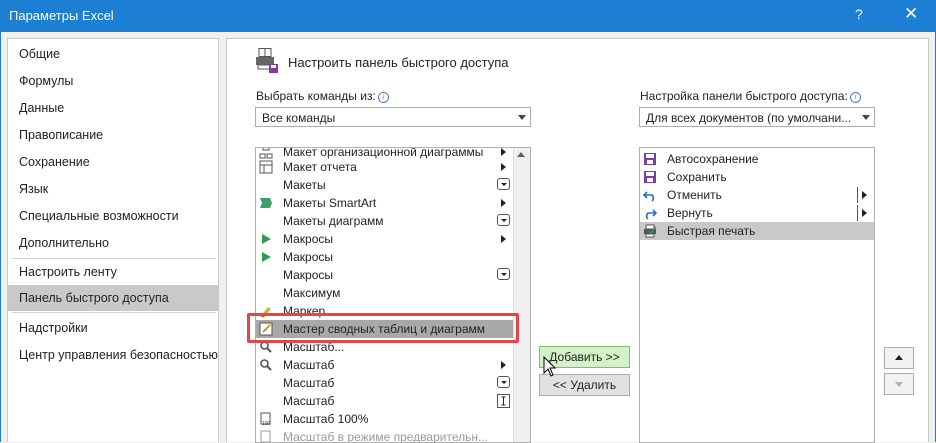  Describe the element at coordinates (322, 96) in the screenshot. I see `choose-commands-label: Выбрать команды из: i` at that location.